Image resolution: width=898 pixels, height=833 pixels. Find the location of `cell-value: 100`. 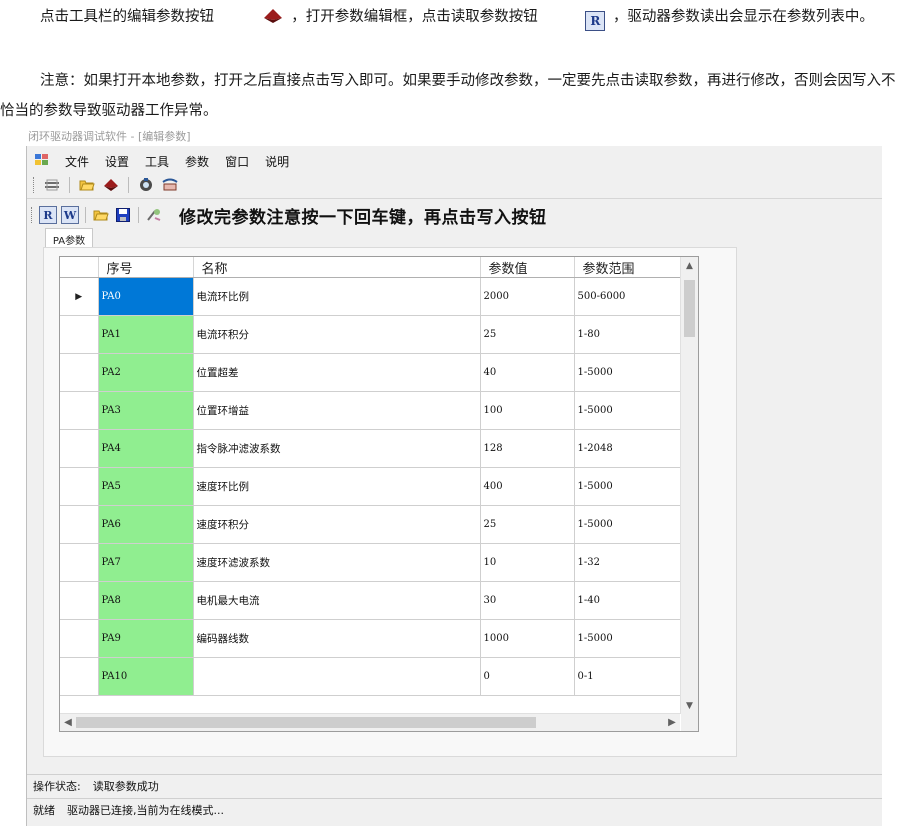

cell-value: 100 is located at coordinates (527, 410).